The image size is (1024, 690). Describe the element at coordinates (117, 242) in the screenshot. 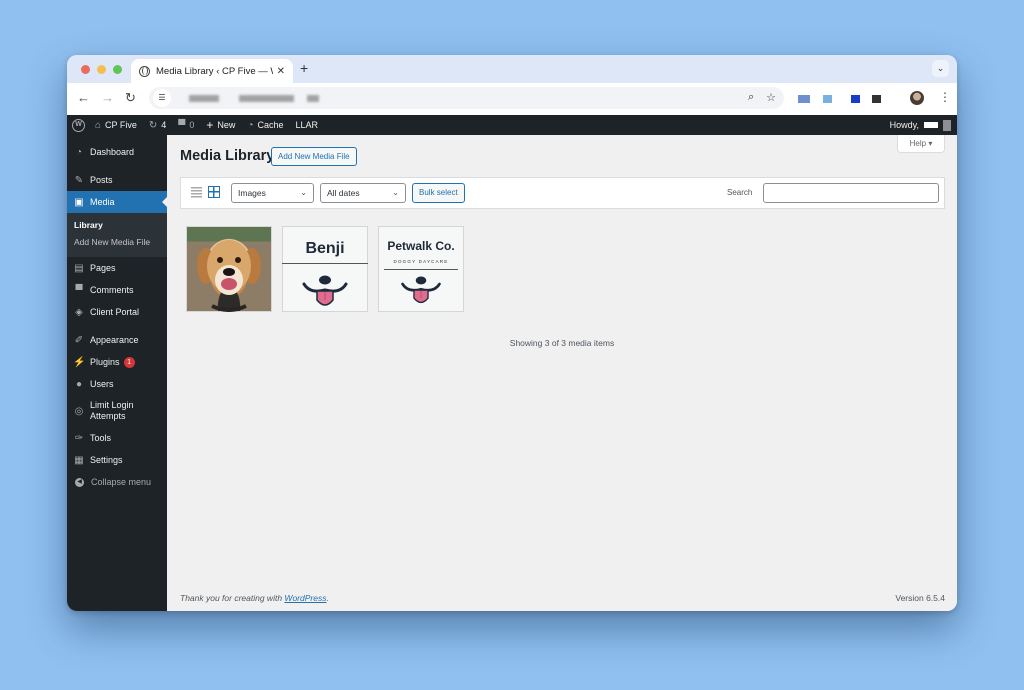

I see `submenu-item-add-new-media: Add New Media File` at that location.